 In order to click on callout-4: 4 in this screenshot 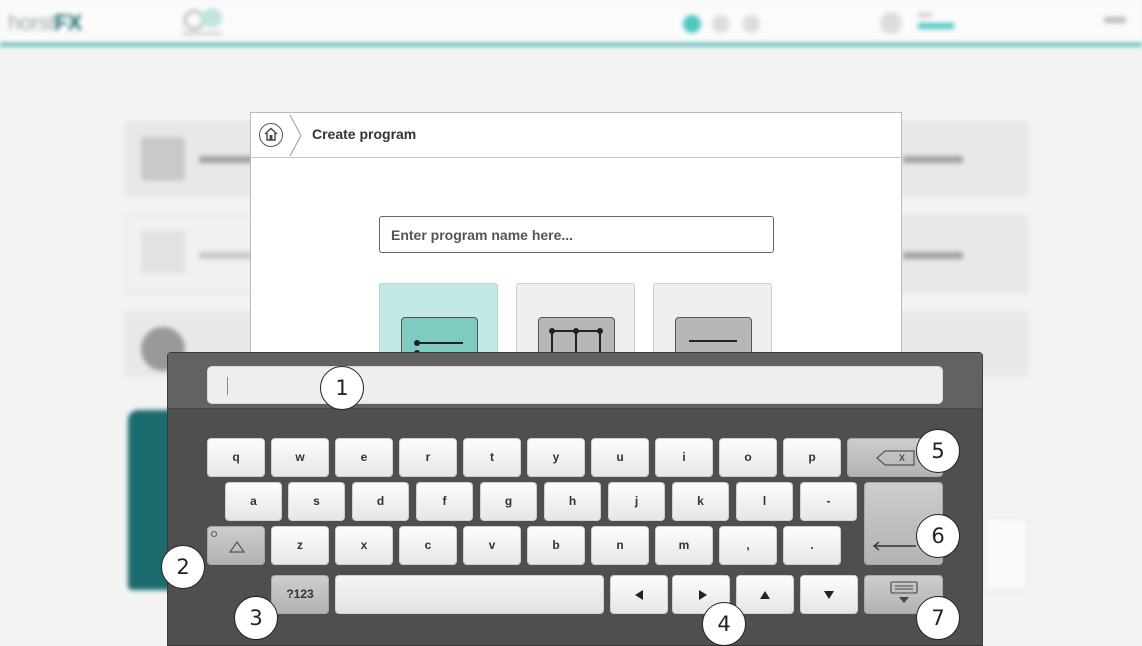, I will do `click(724, 624)`.